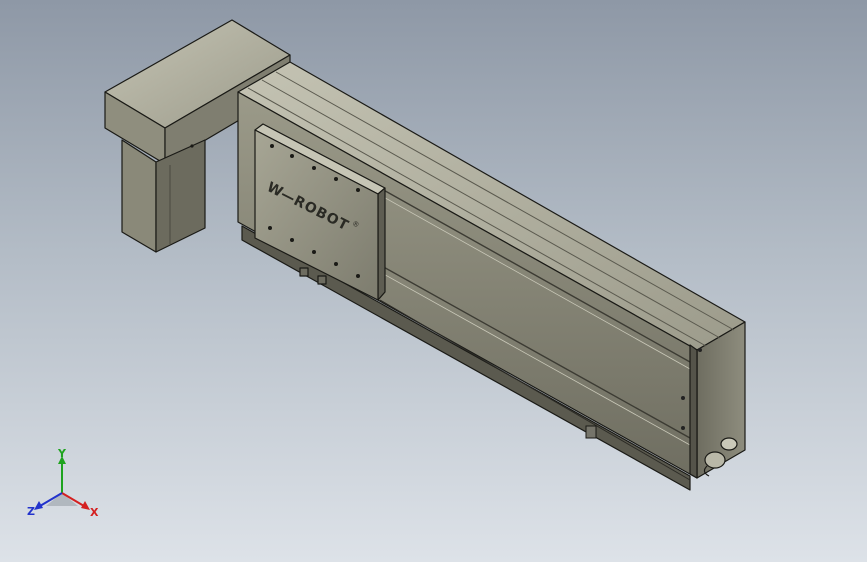  I want to click on rail-bracket, so click(591, 432).